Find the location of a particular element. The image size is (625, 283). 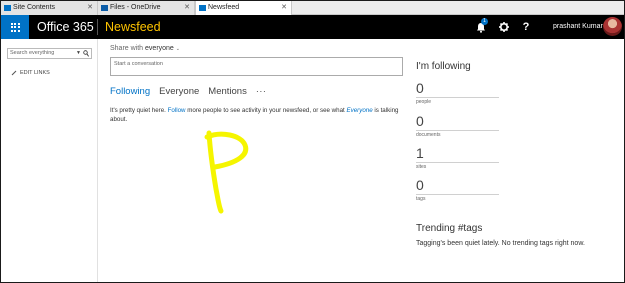

app-launcher-button is located at coordinates (15, 27).